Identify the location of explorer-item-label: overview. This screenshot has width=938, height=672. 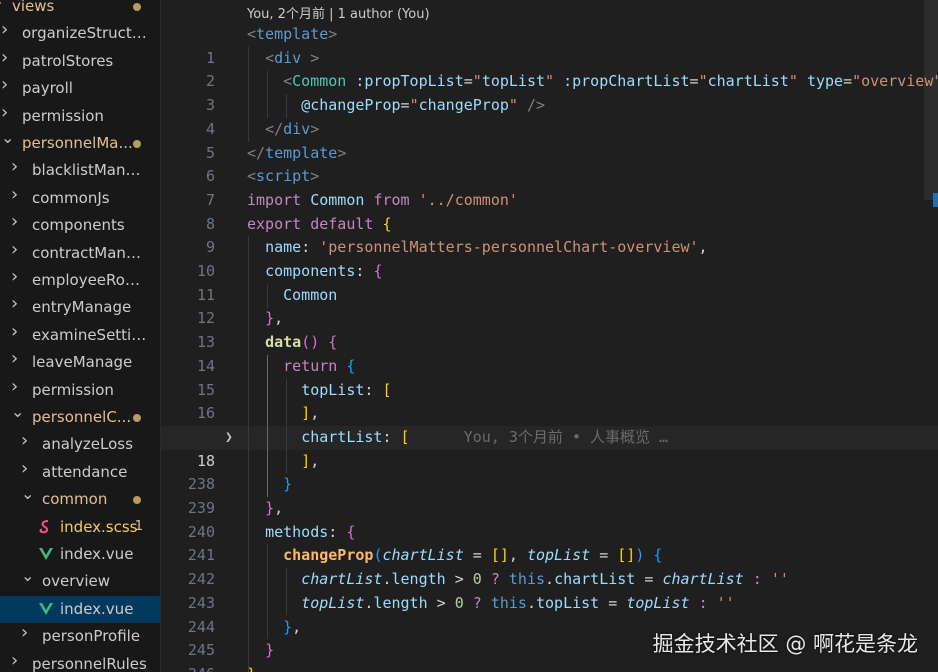
(76, 581).